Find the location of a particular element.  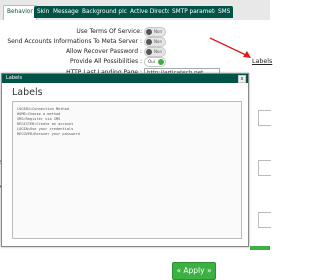

textarea-line: LOGIN=Use your credentials is located at coordinates (45, 129).